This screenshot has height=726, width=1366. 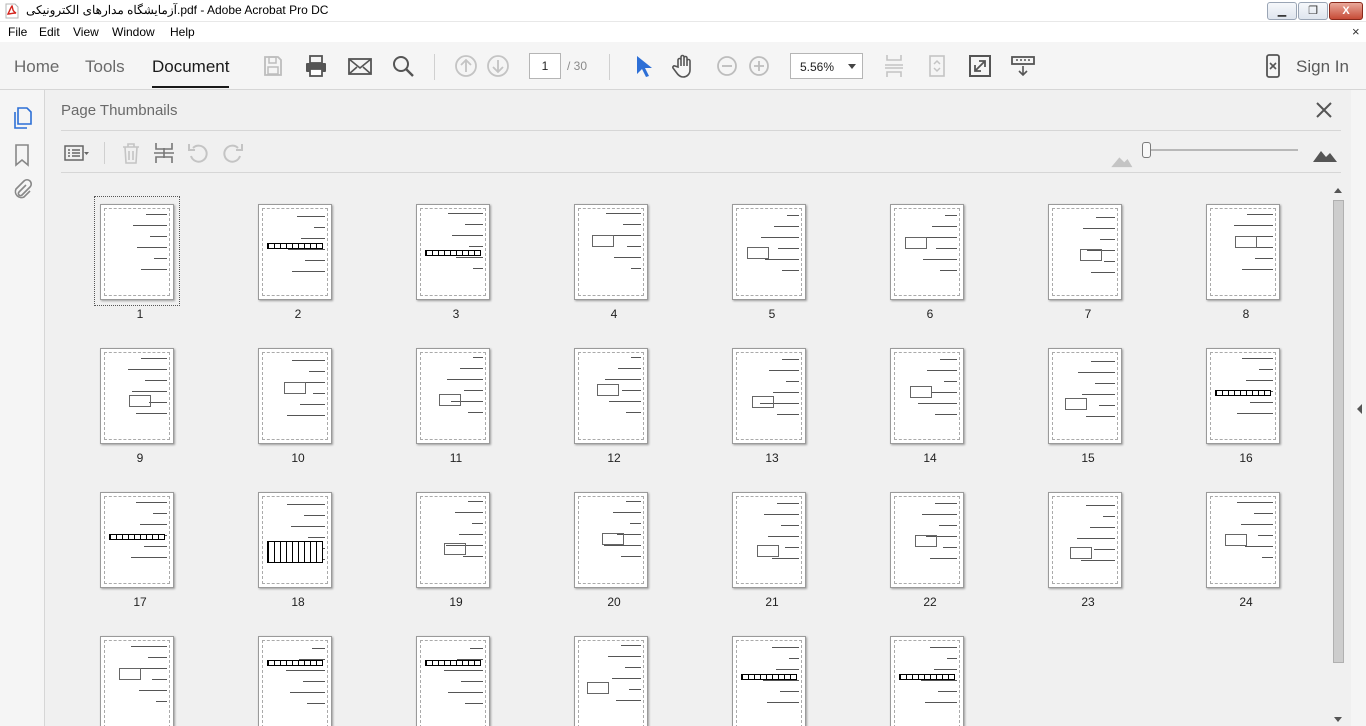 I want to click on page-thumbnail: 6, so click(x=930, y=260).